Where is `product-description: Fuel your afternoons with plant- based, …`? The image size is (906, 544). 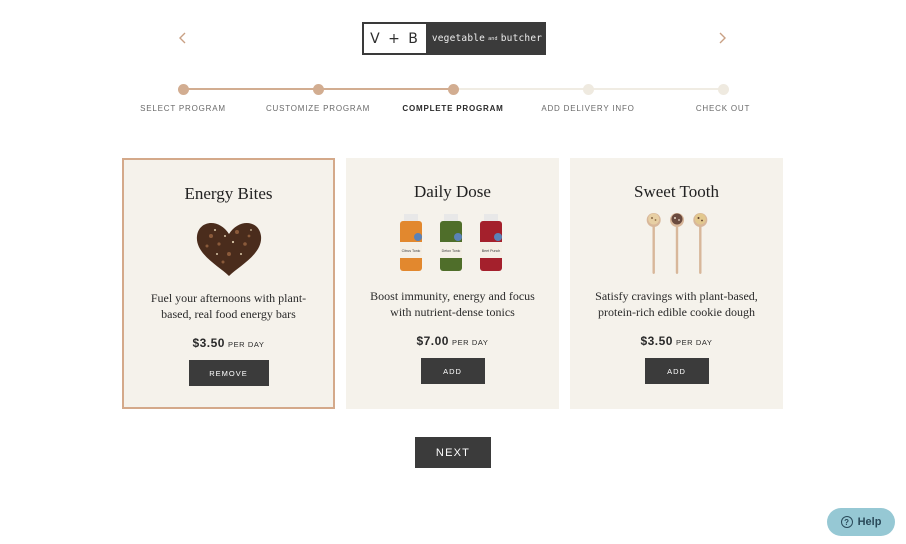
product-description: Fuel your afternoons with plant- based, … is located at coordinates (228, 306).